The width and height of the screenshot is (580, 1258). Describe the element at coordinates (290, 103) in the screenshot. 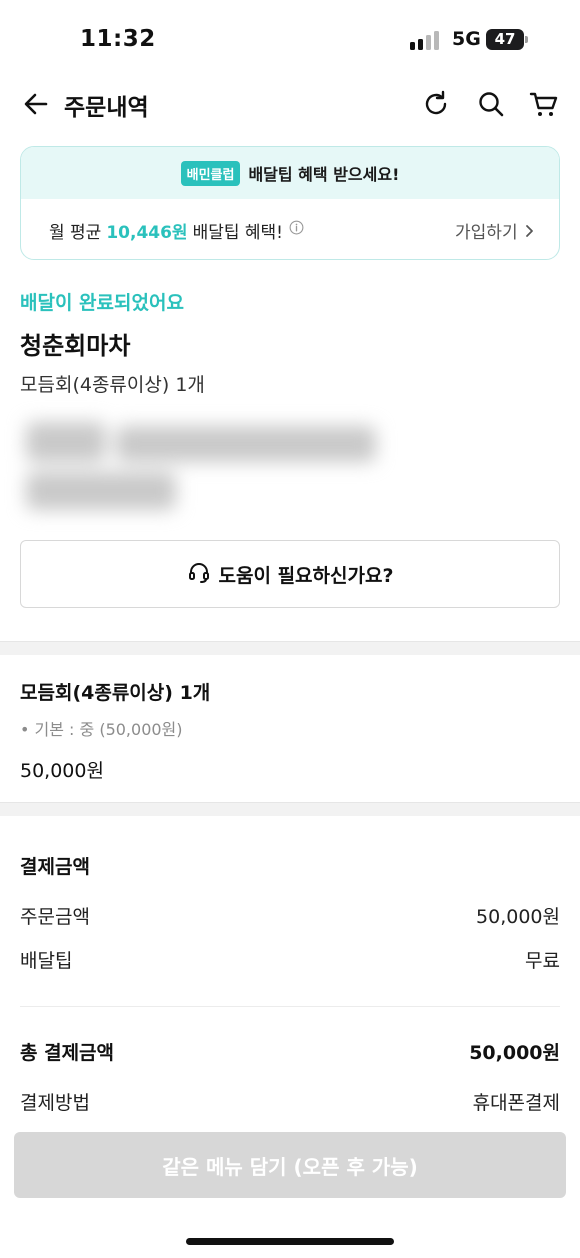

I see `app-header: 주문내역` at that location.